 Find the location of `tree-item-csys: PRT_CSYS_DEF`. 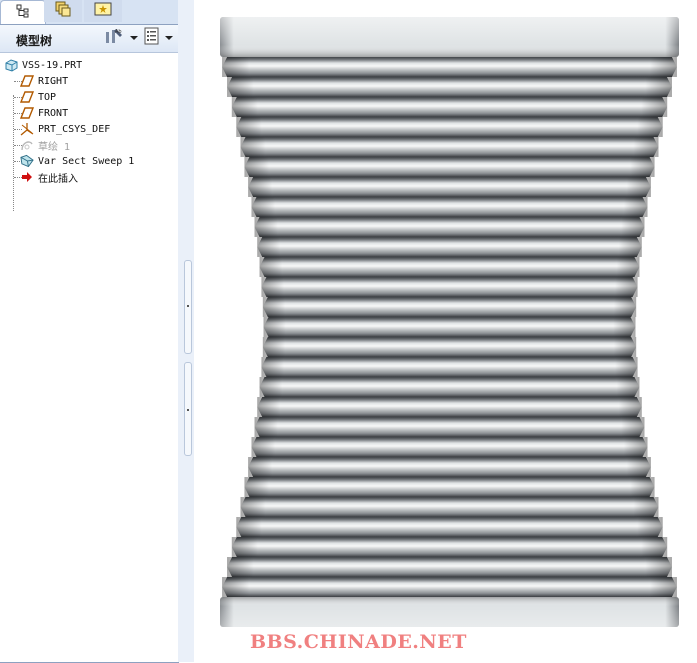

tree-item-csys: PRT_CSYS_DEF is located at coordinates (65, 129).